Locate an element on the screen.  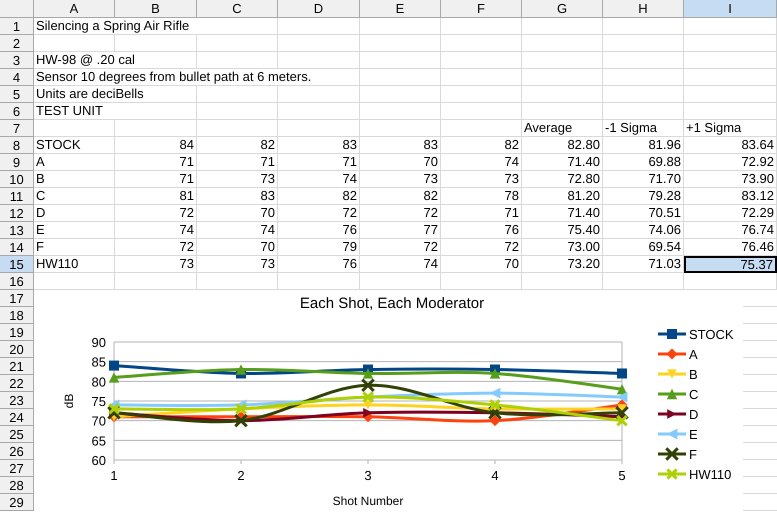
table-cell: 83.64 is located at coordinates (730, 145).